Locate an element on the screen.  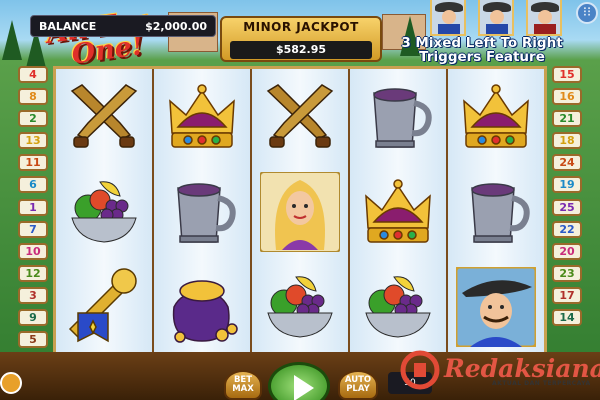
musketeer-portrait-icon is located at coordinates (496, 307).